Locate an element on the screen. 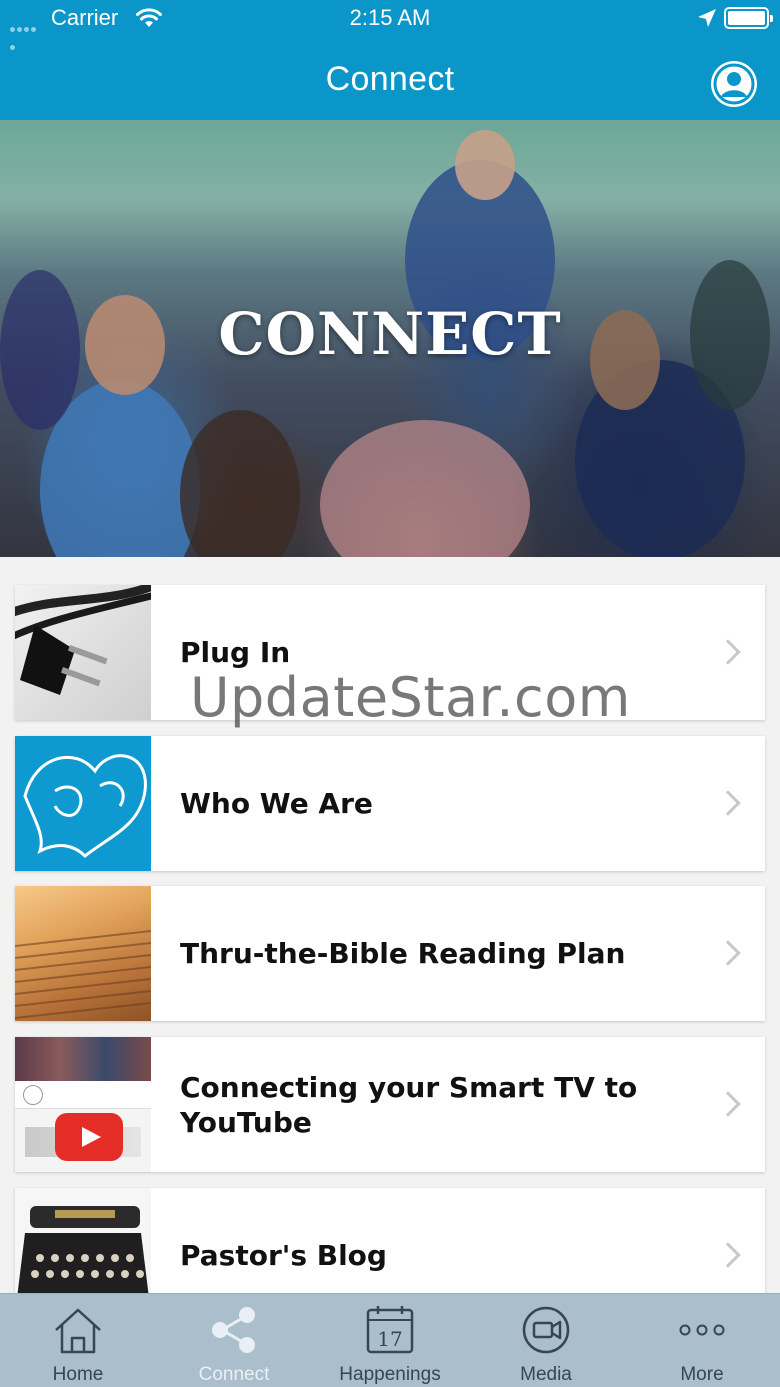  clock: 2:15 AM is located at coordinates (390, 17).